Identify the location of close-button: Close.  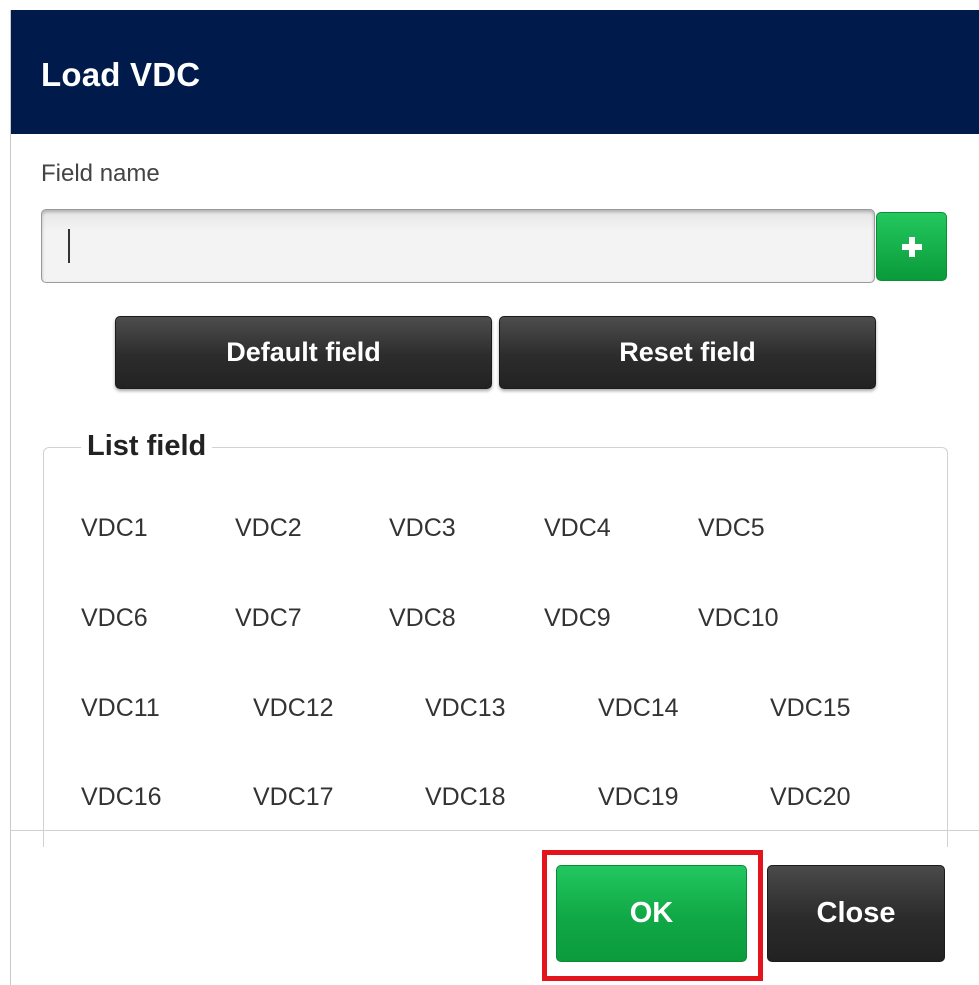
(856, 913).